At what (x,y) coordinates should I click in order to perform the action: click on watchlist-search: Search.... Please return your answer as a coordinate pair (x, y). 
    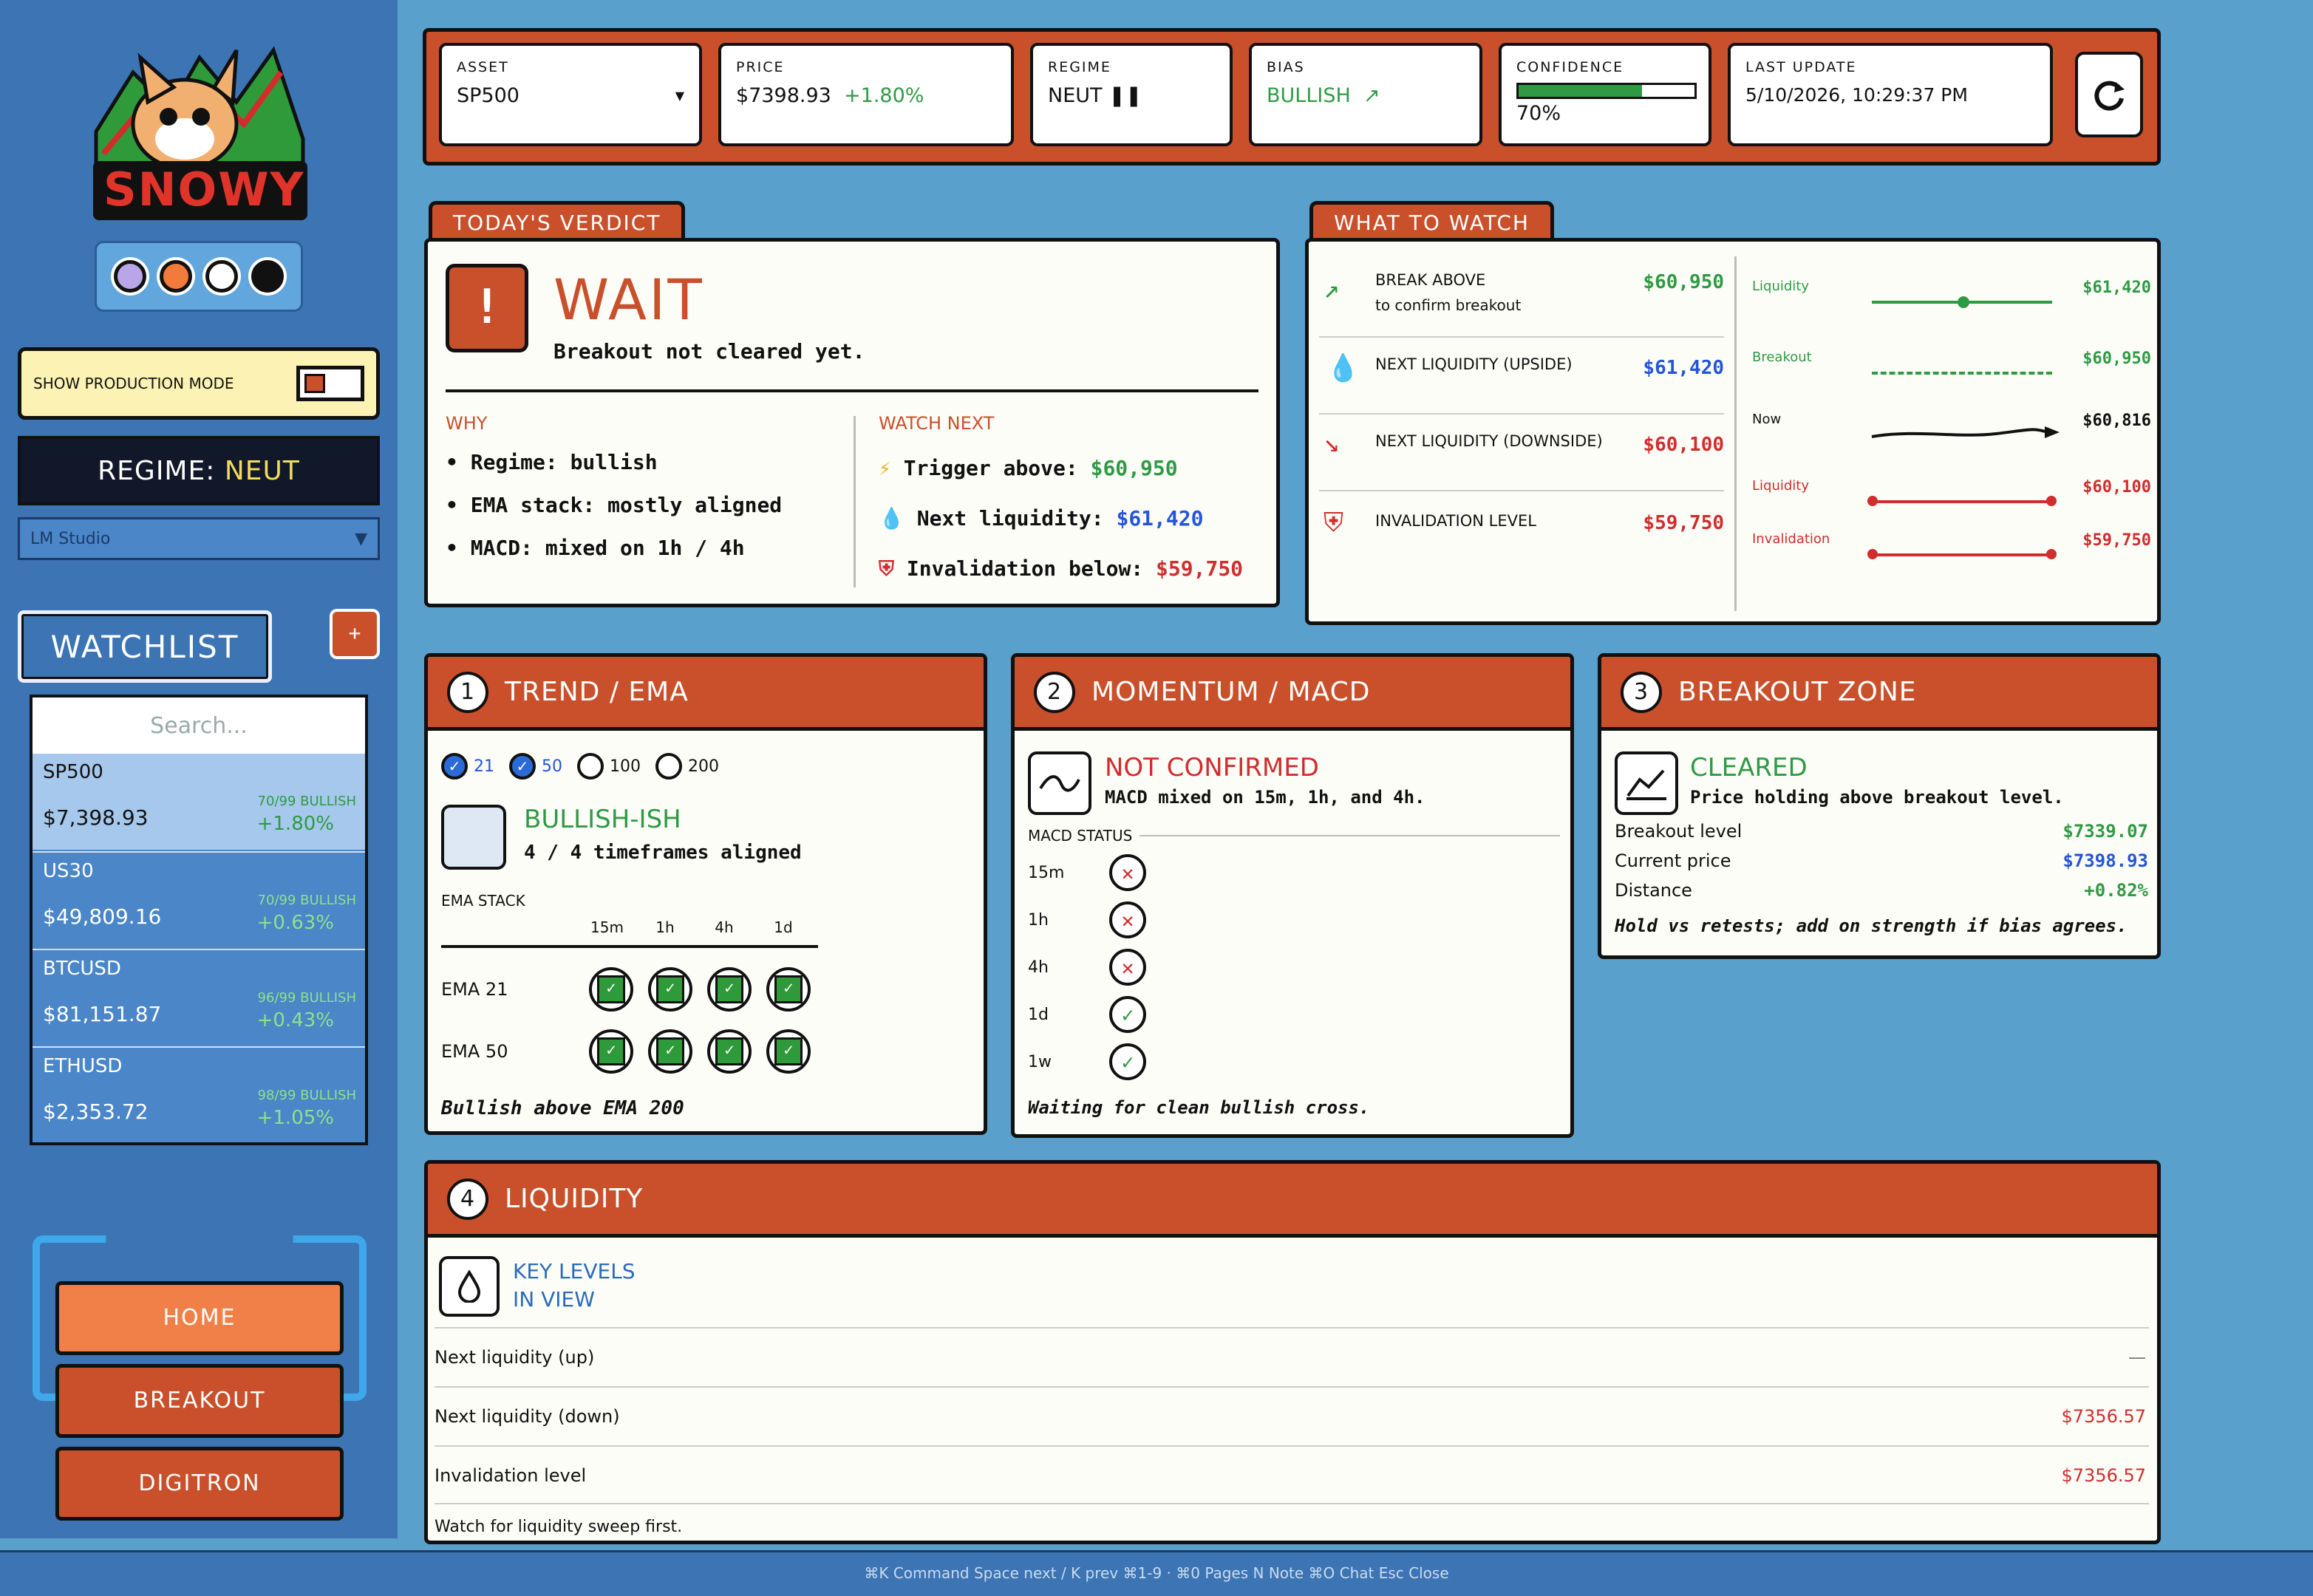
    Looking at the image, I should click on (199, 726).